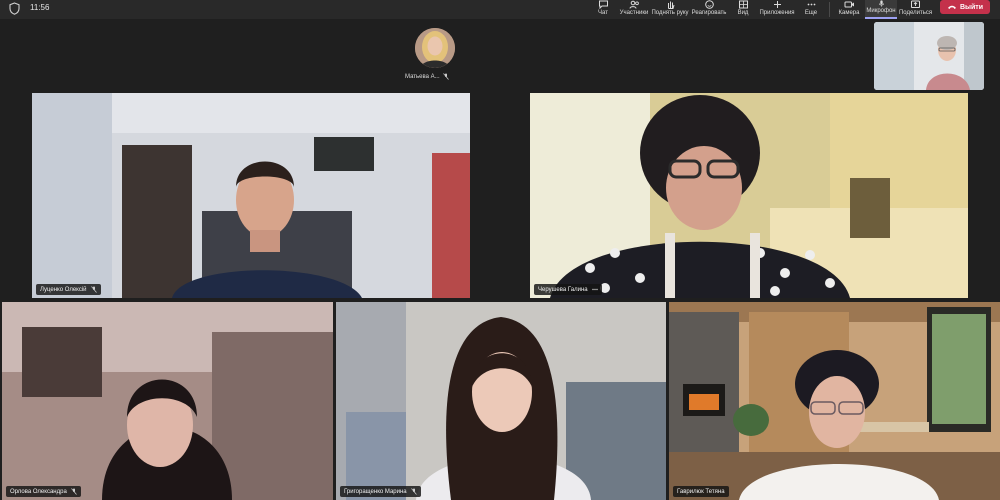 The image size is (1000, 500). Describe the element at coordinates (811, 9) in the screenshot. I see `more-button: Еще` at that location.